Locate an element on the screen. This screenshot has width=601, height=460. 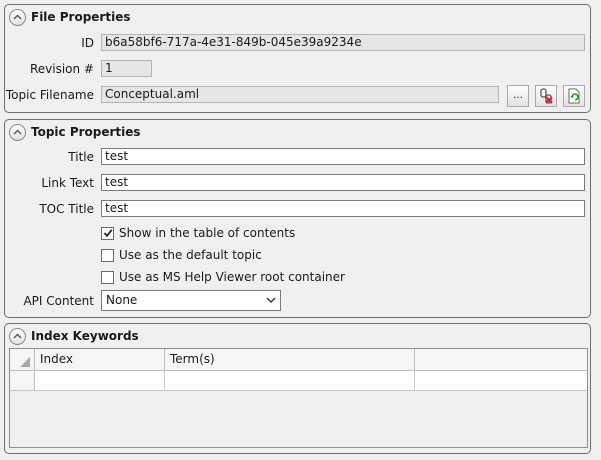
id-field: b6a58bf6-717a-4e31-849b-045e39a9234e is located at coordinates (343, 42).